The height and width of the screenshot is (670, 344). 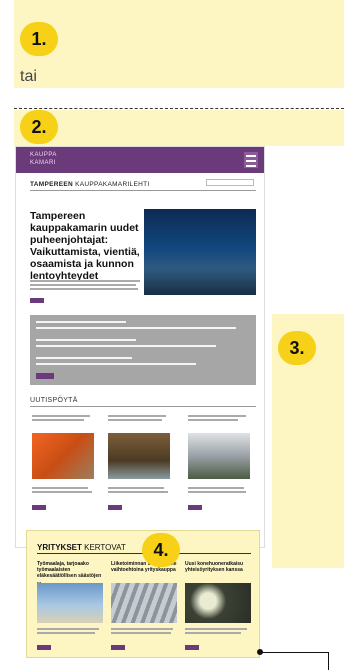 What do you see at coordinates (161, 550) in the screenshot?
I see `badge-4: 4.` at bounding box center [161, 550].